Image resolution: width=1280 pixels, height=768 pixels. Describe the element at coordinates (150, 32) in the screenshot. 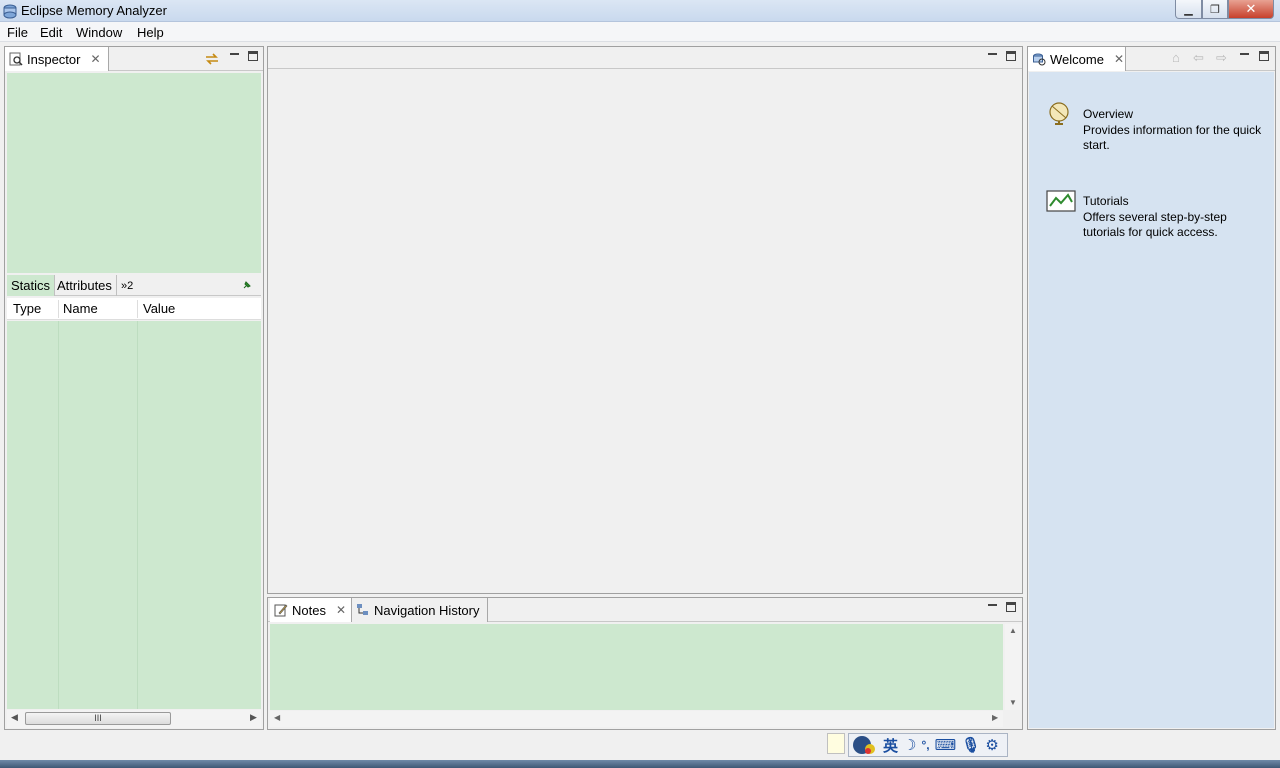

I see `menu-help: Help` at that location.